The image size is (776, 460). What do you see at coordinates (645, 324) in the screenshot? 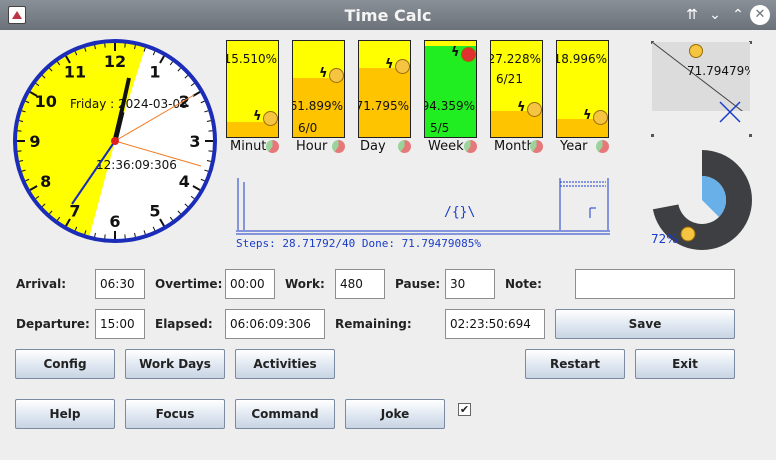
I see `save-button: Save` at bounding box center [645, 324].